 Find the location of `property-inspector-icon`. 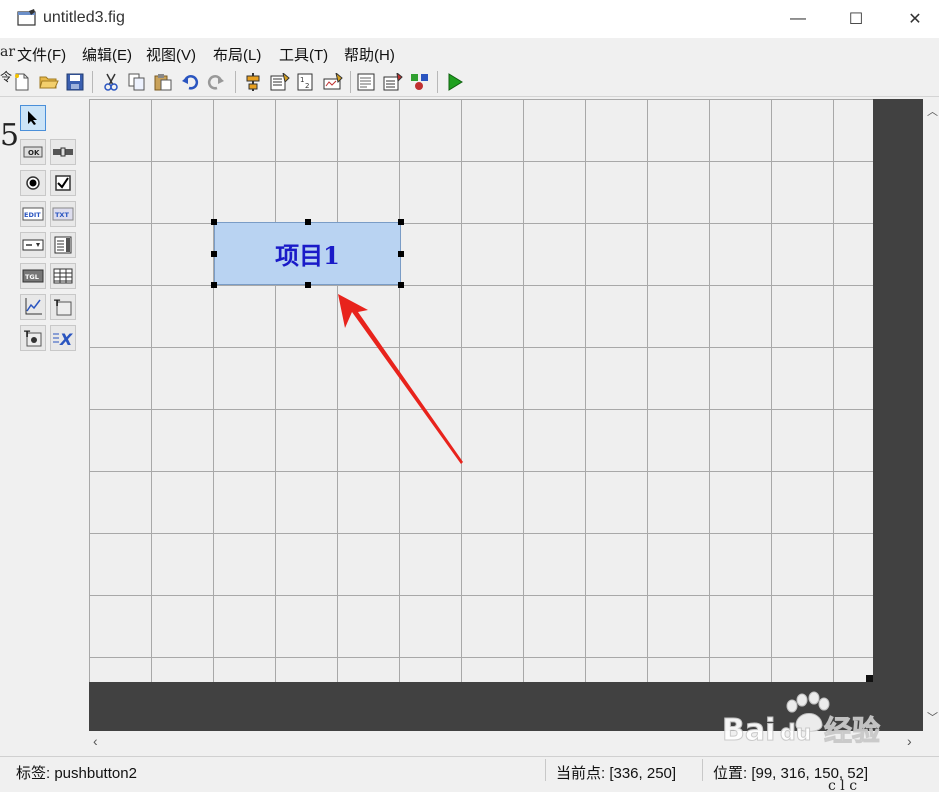

property-inspector-icon is located at coordinates (393, 82).